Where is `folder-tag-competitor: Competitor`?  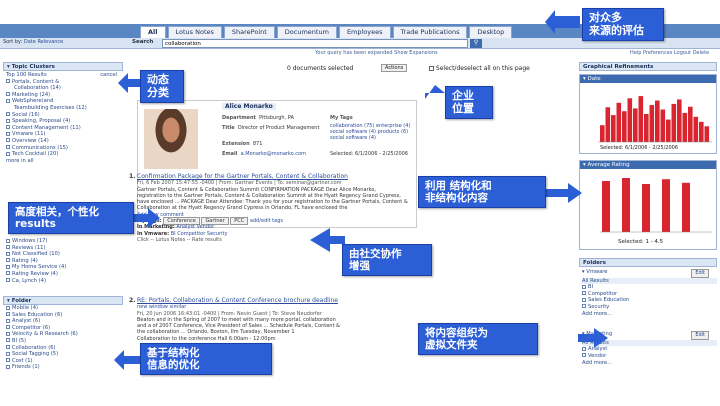 folder-tag-competitor: Competitor is located at coordinates (191, 234).